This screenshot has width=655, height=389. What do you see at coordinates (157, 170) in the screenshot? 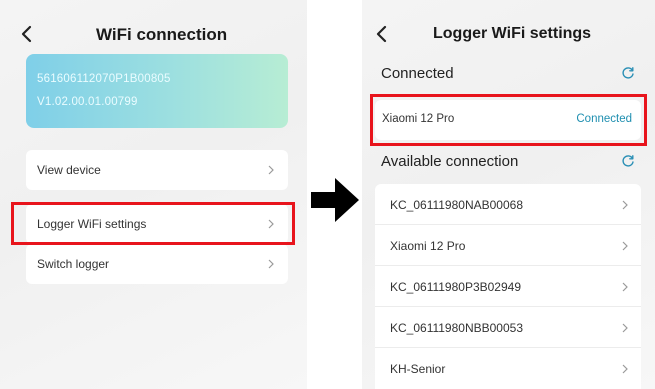
I see `view-device-item: View device` at bounding box center [157, 170].